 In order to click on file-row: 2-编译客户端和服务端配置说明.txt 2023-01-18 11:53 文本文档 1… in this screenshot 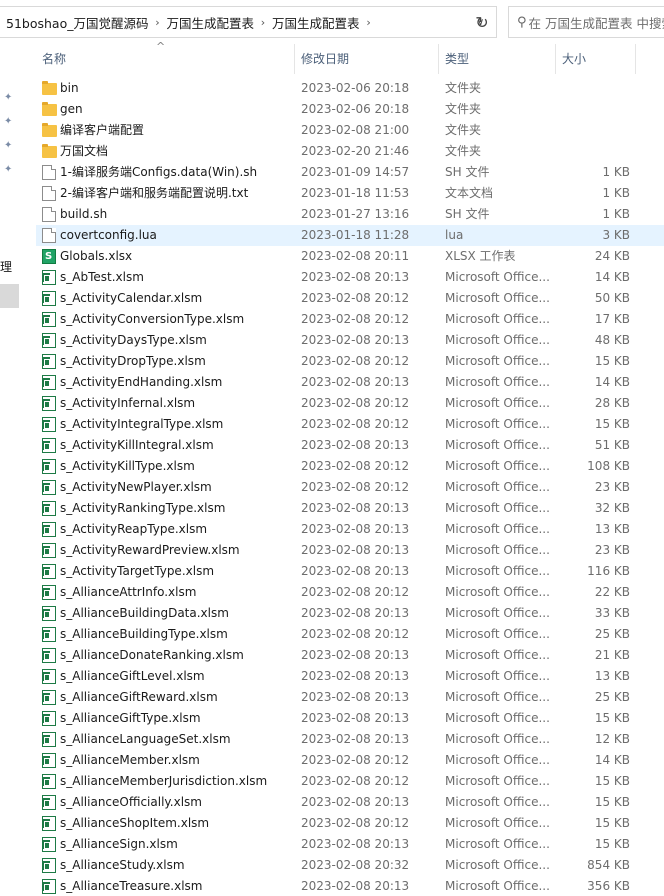, I will do `click(350, 193)`.